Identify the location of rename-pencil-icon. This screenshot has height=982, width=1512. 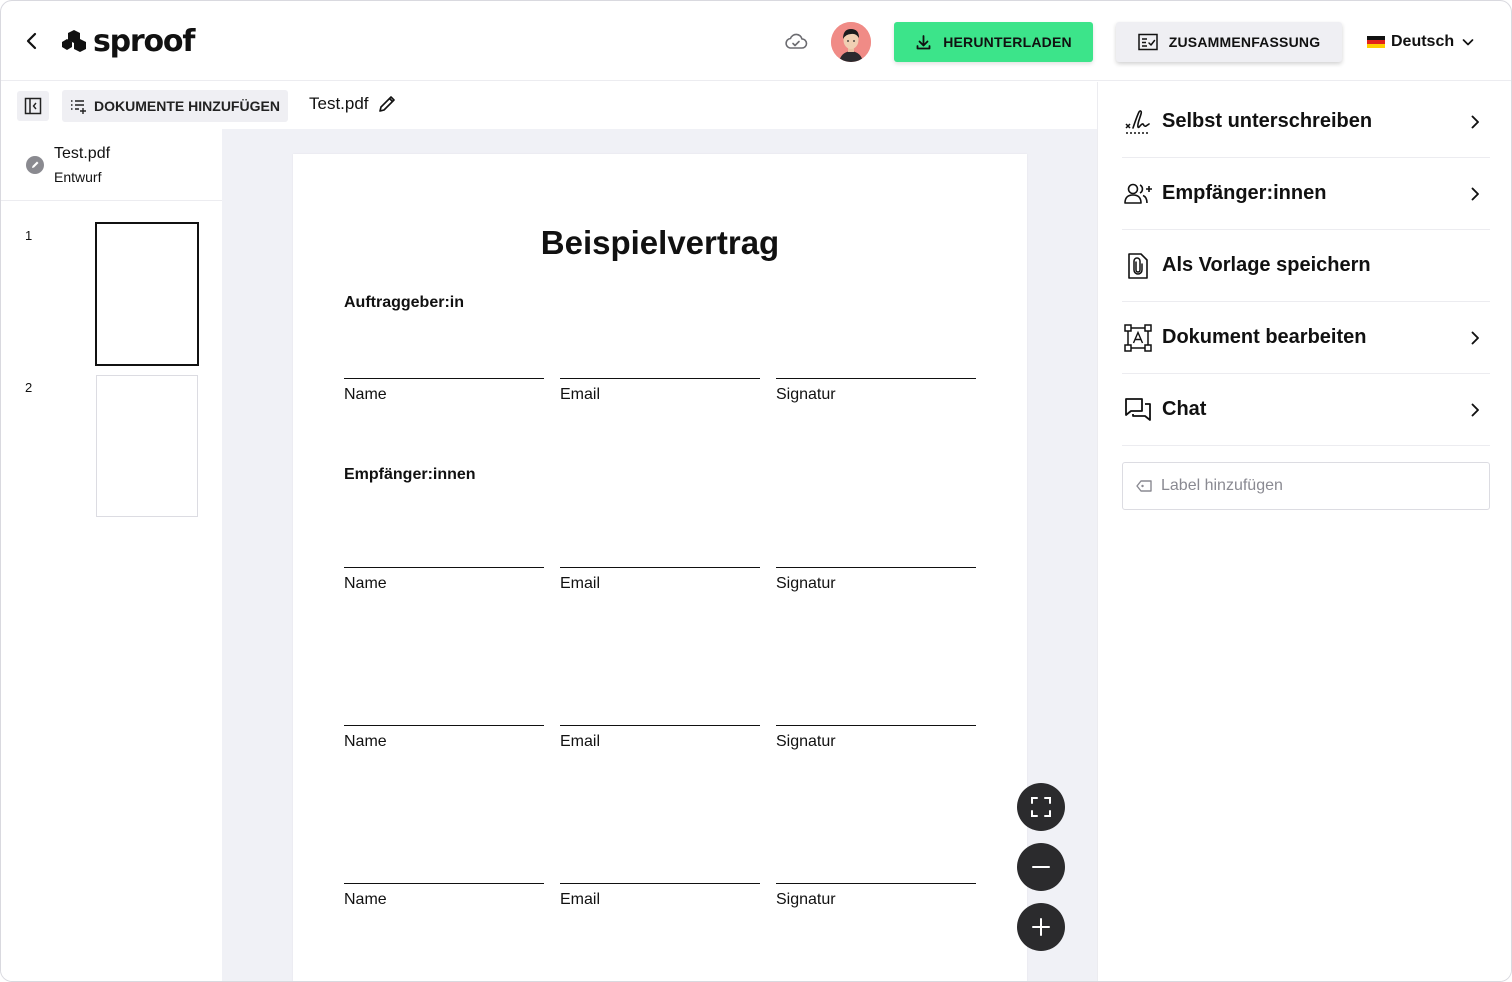
(387, 104).